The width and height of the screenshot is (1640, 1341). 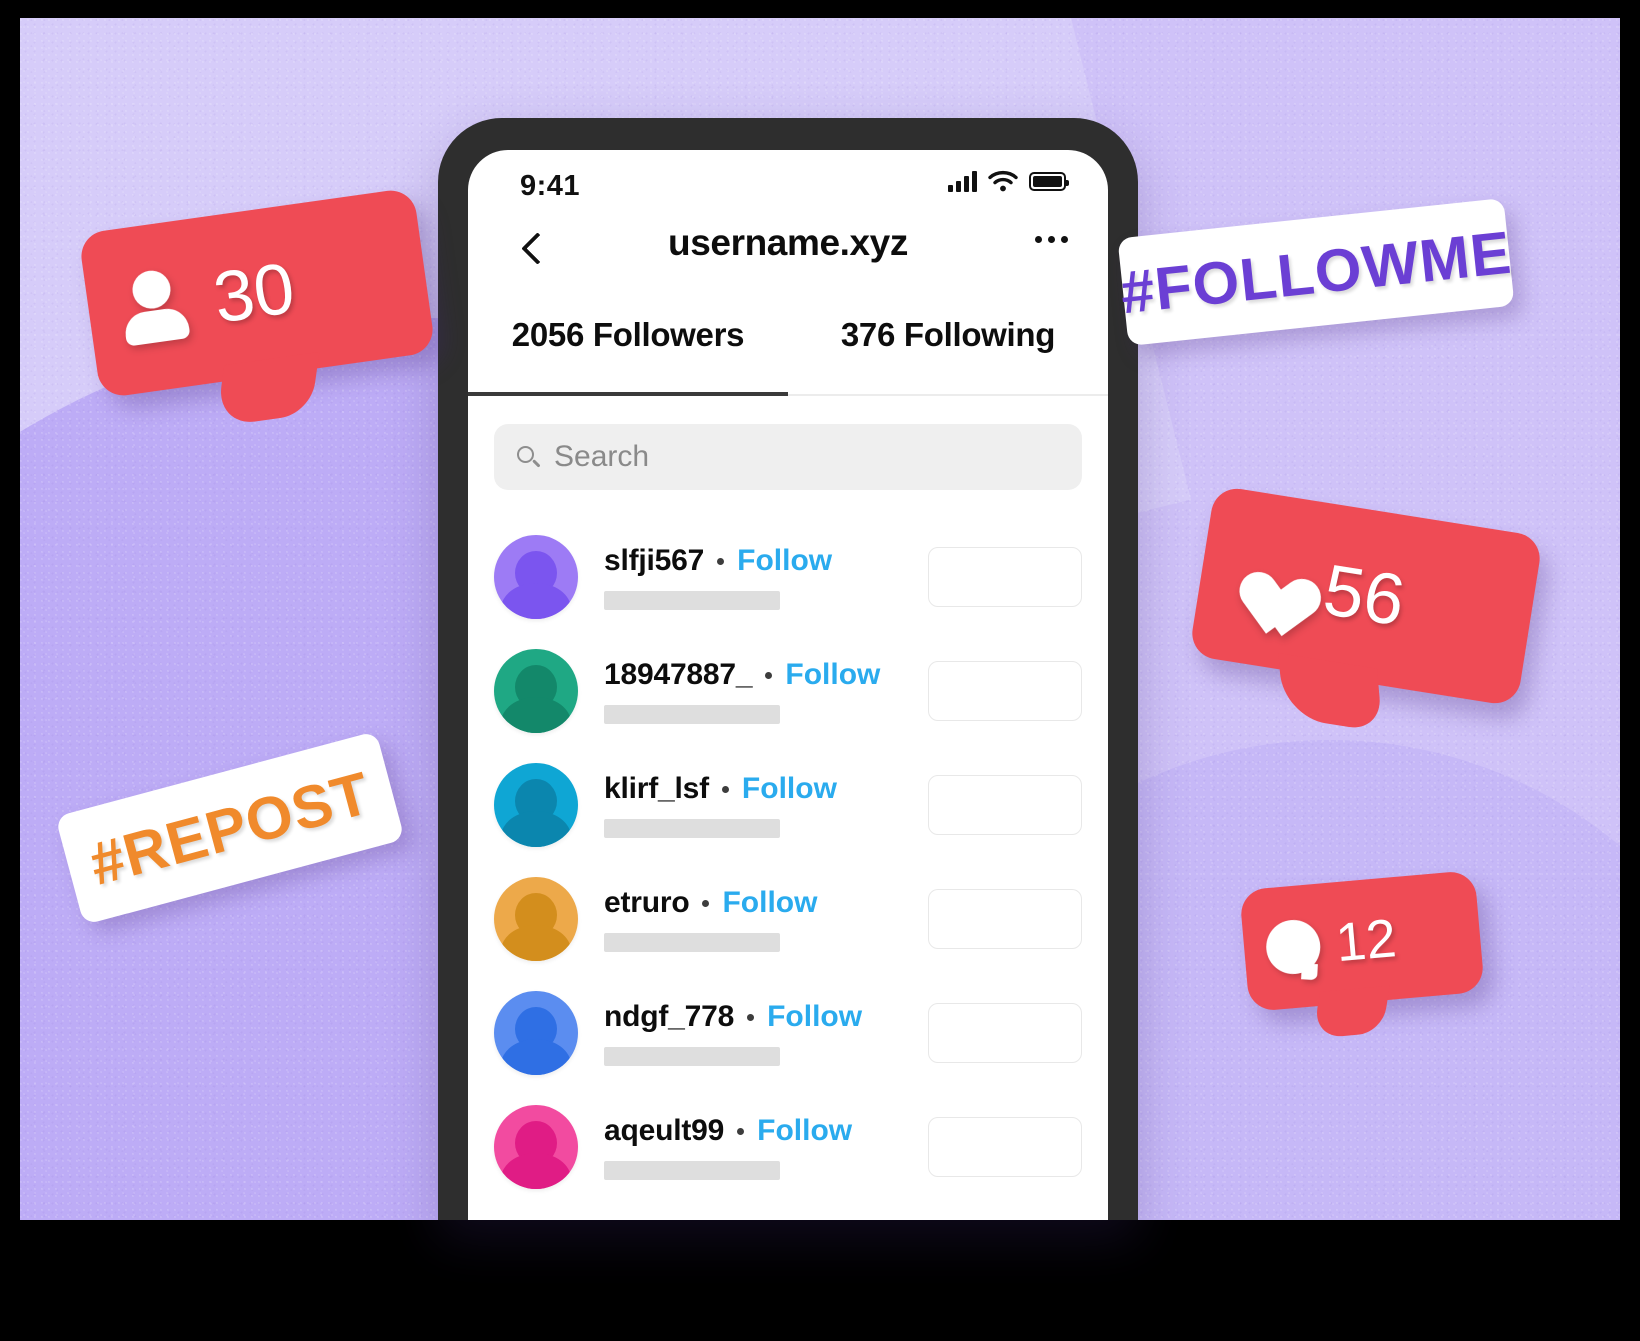 I want to click on list-item-nameline: 18947887_ Follow, so click(x=766, y=675).